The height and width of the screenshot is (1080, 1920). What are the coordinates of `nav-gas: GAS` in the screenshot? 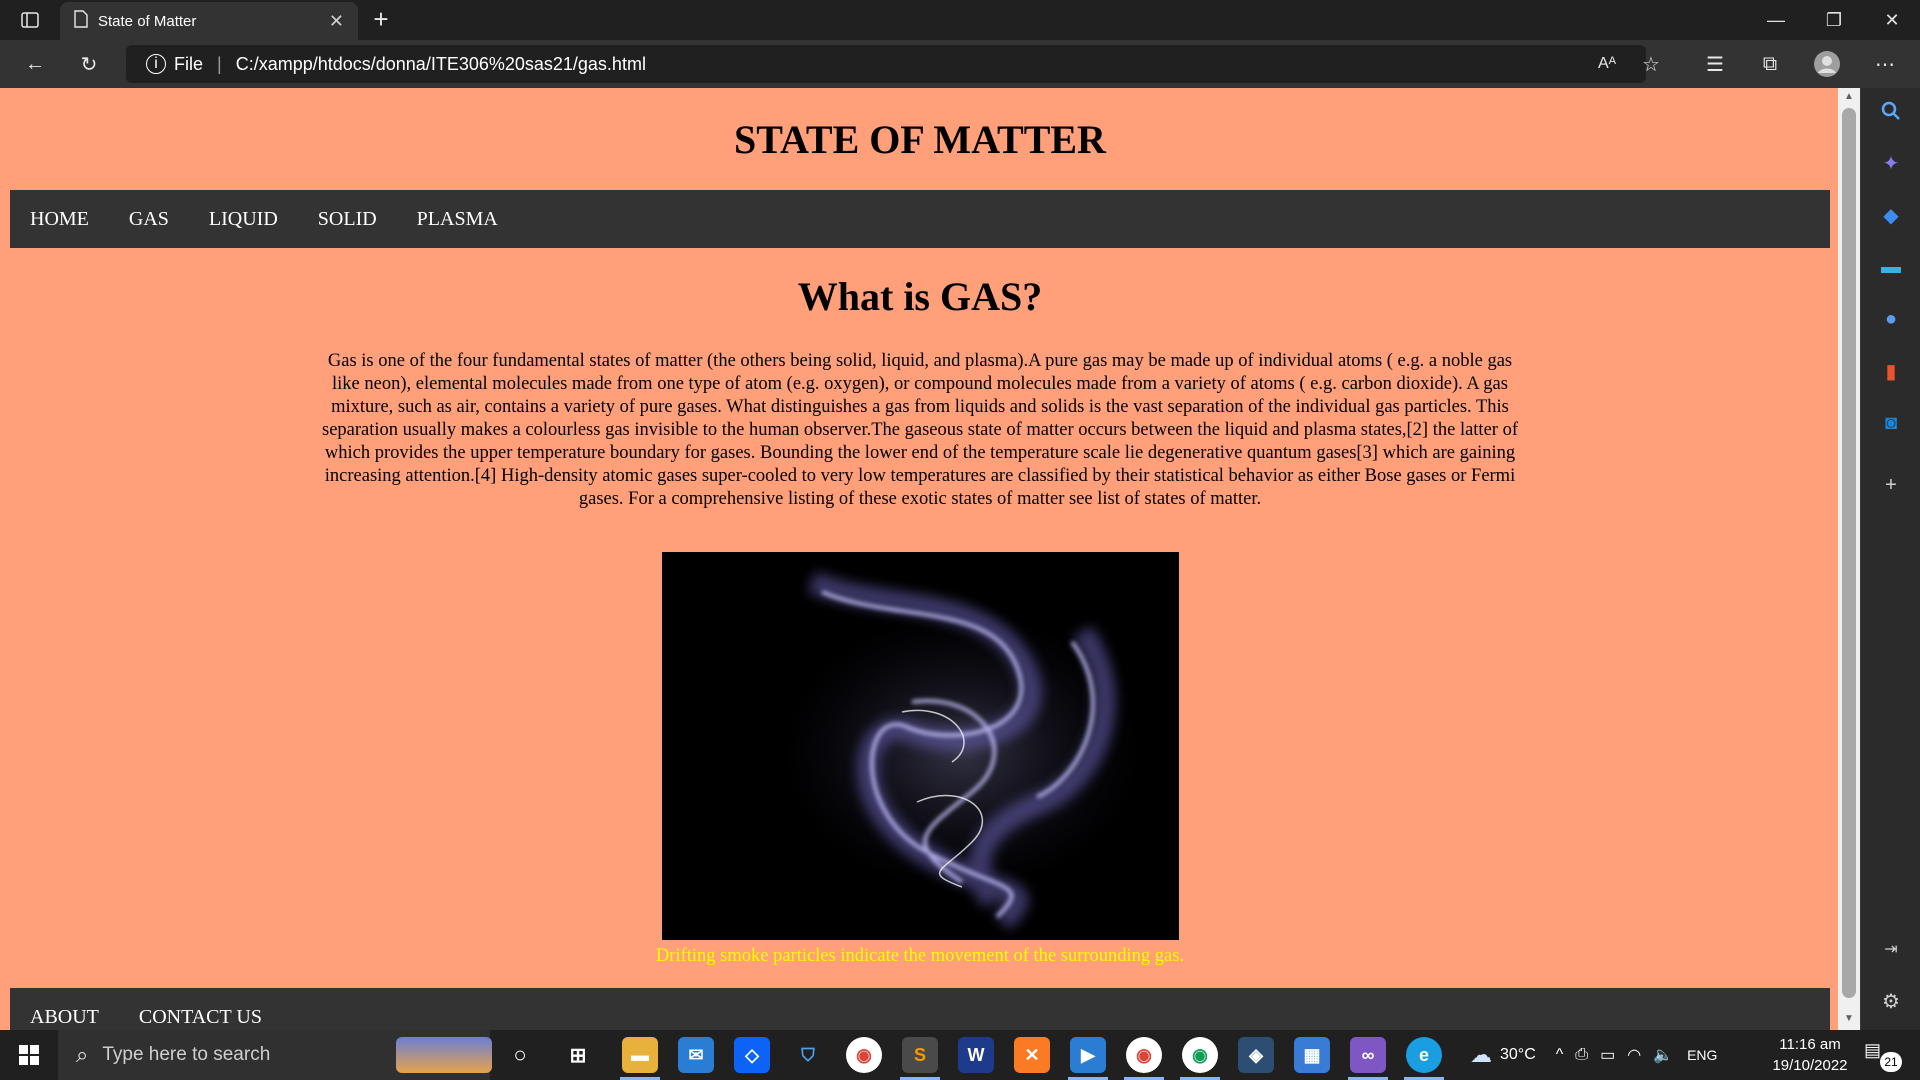 It's located at (149, 219).